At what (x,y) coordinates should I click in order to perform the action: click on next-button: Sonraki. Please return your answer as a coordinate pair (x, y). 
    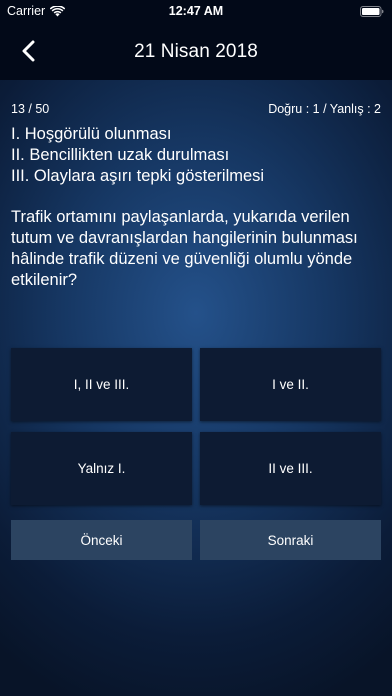
    Looking at the image, I should click on (290, 540).